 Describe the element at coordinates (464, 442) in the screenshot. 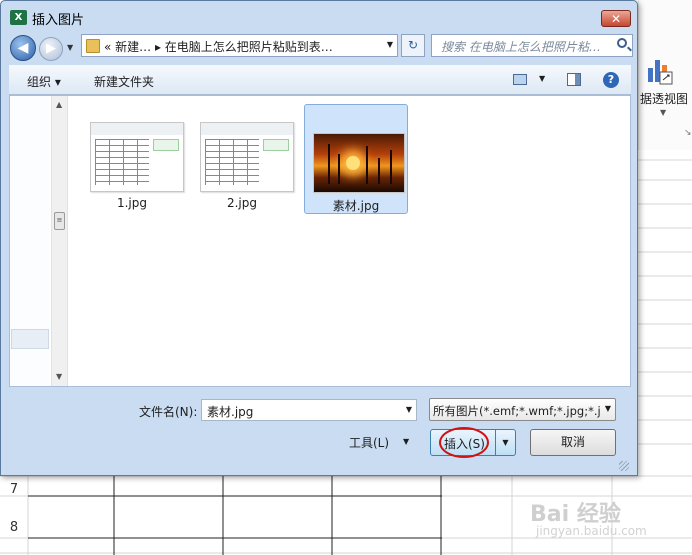

I see `highlight-circle` at that location.